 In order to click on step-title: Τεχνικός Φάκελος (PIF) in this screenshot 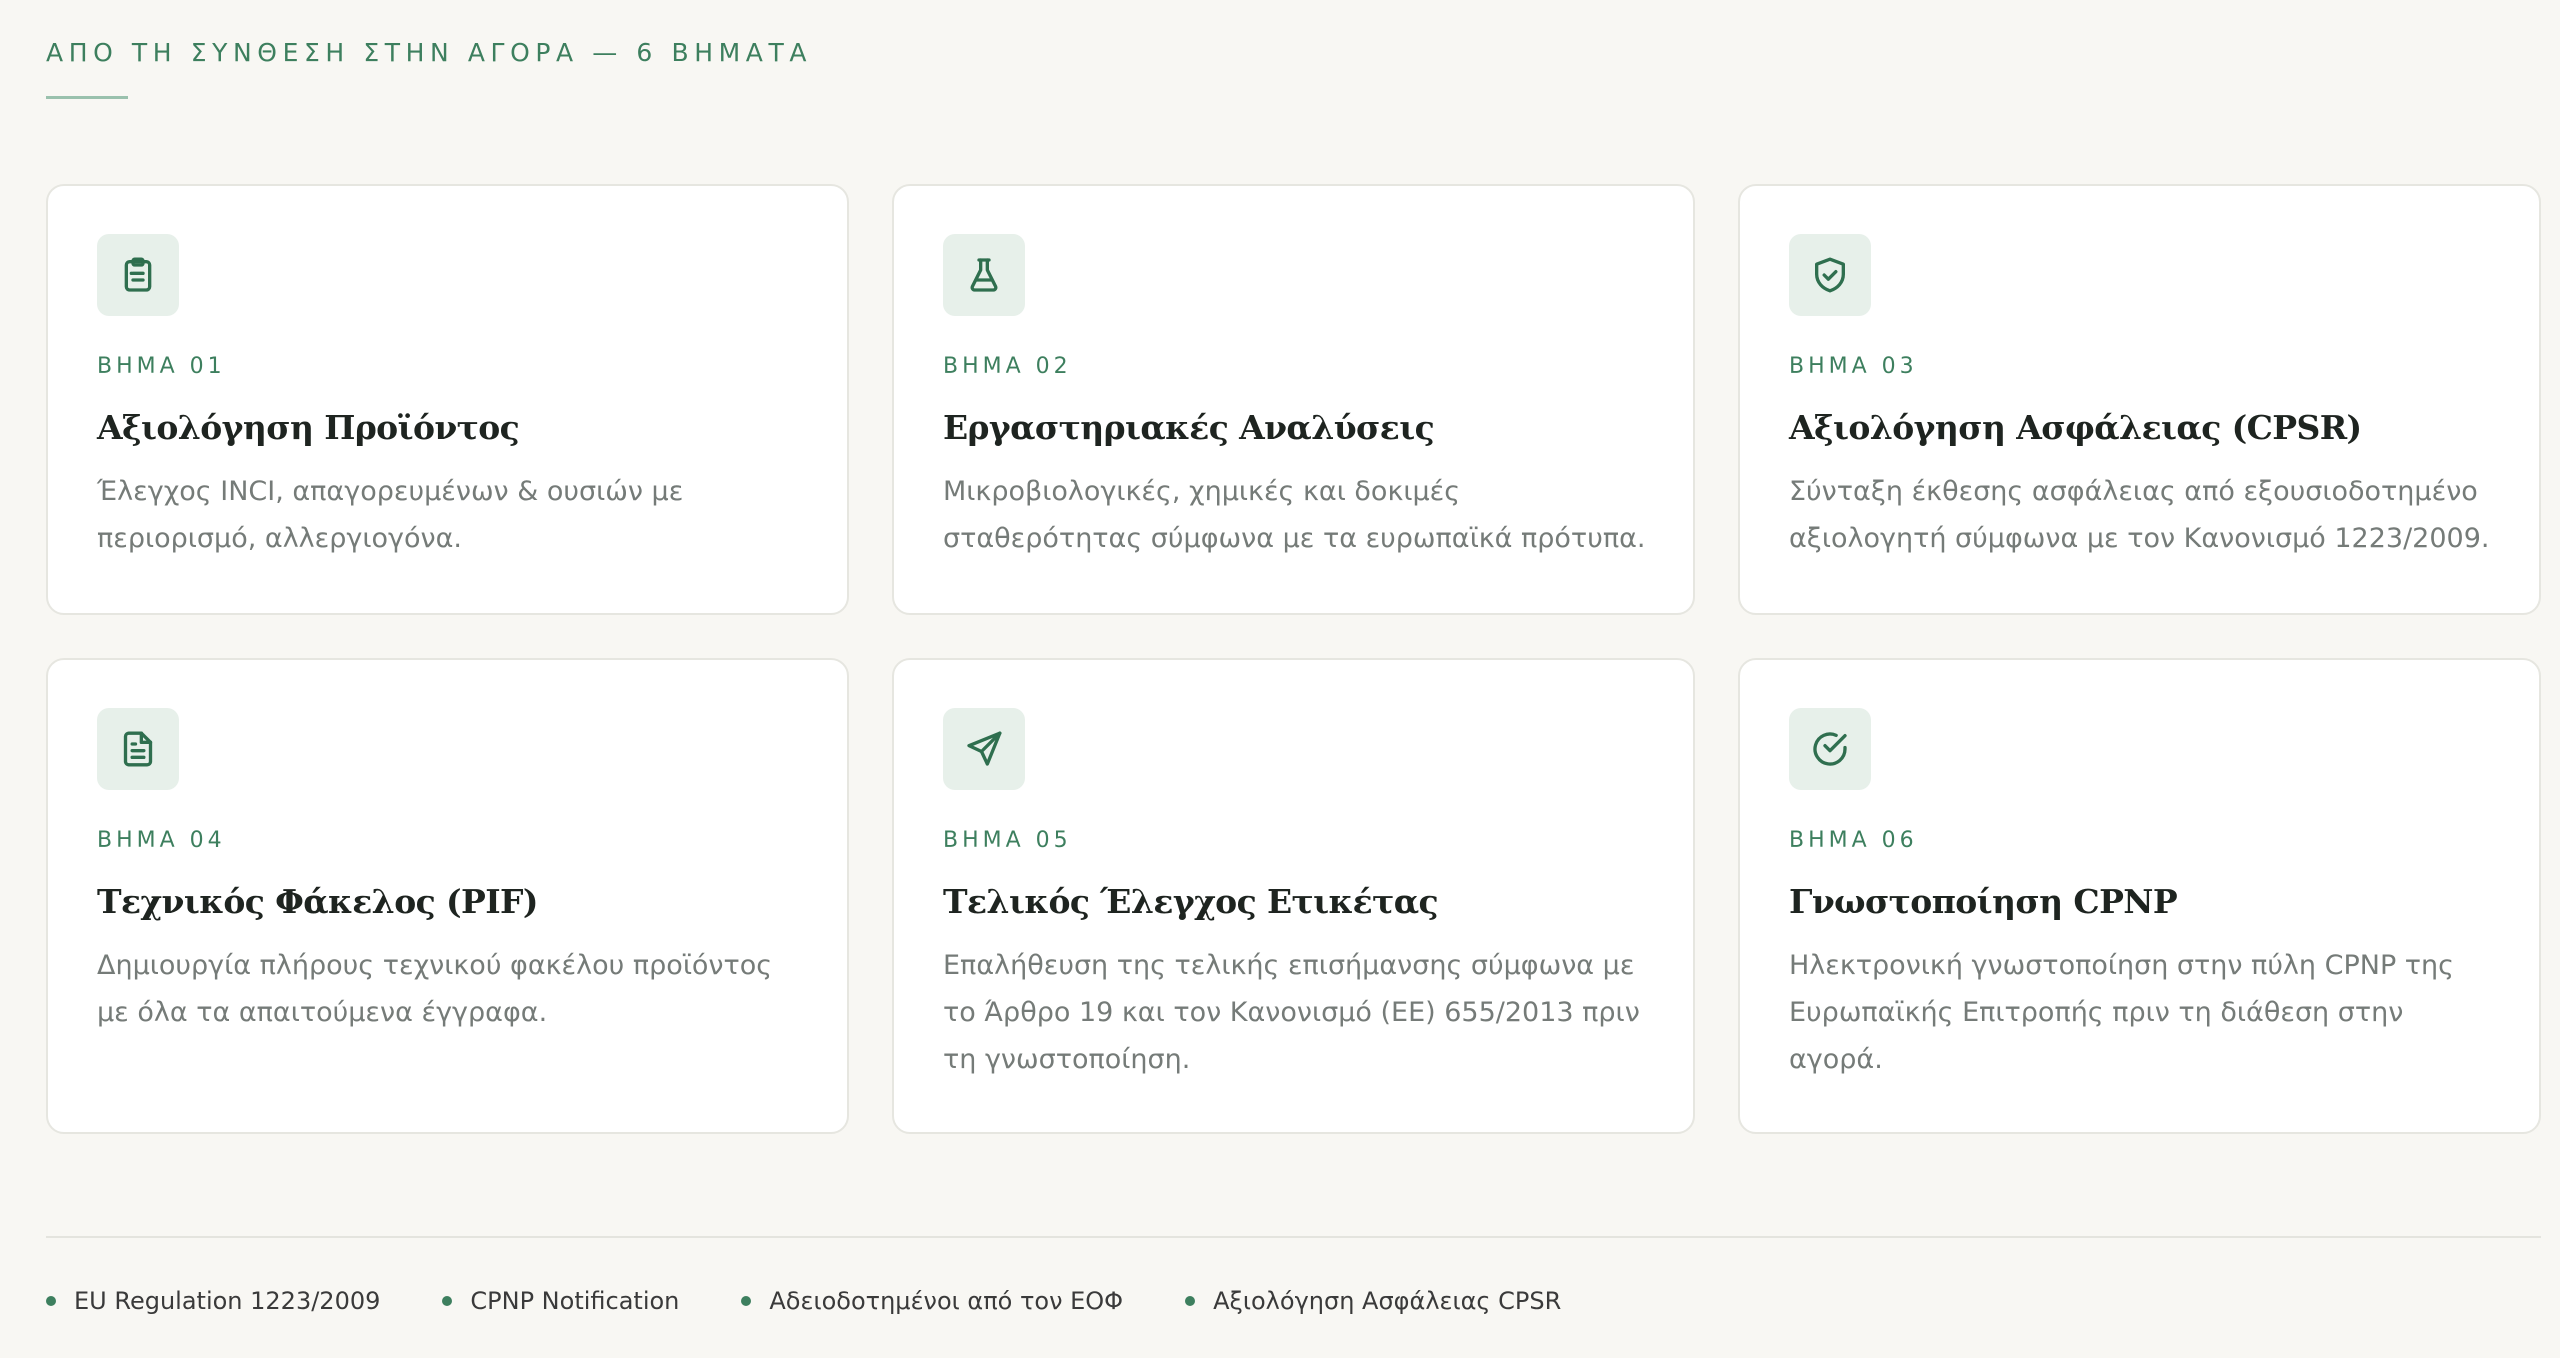, I will do `click(317, 901)`.